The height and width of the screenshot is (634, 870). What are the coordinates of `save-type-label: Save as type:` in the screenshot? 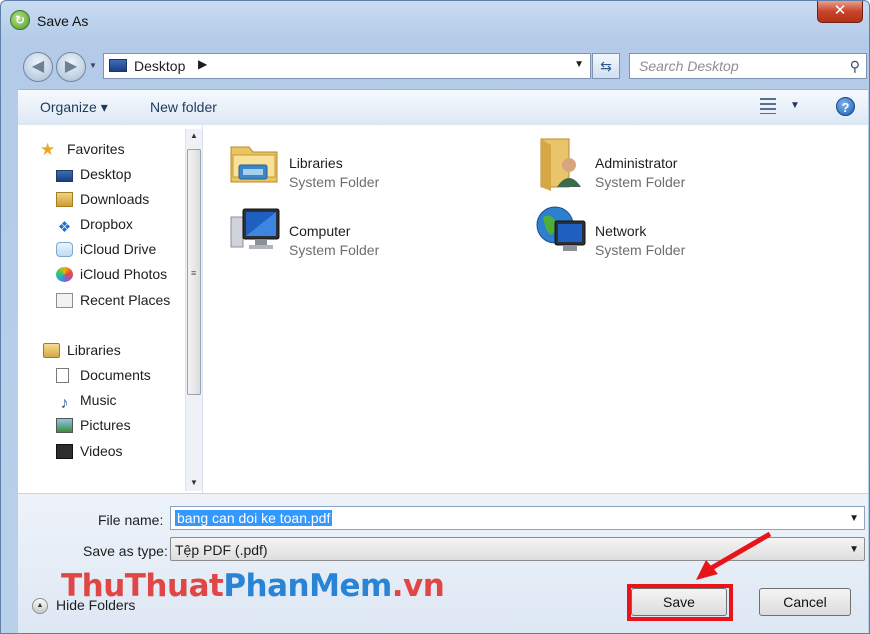 It's located at (125, 551).